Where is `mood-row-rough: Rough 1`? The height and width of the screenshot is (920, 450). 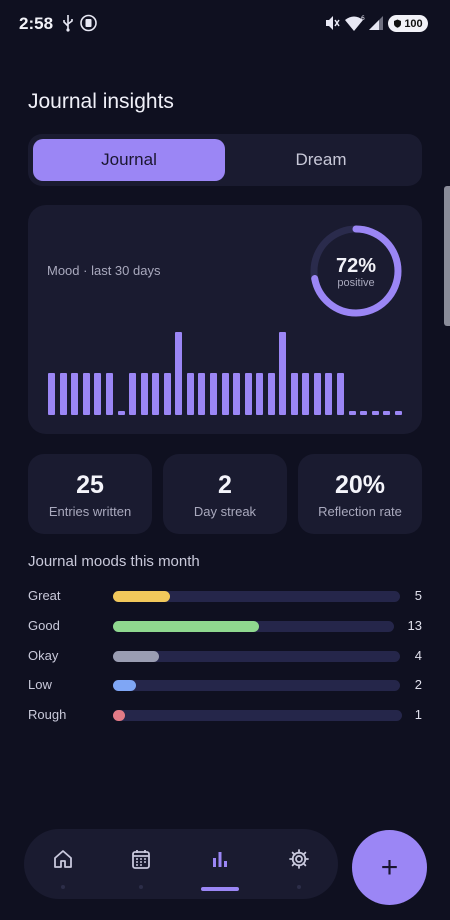
mood-row-rough: Rough 1 is located at coordinates (225, 715).